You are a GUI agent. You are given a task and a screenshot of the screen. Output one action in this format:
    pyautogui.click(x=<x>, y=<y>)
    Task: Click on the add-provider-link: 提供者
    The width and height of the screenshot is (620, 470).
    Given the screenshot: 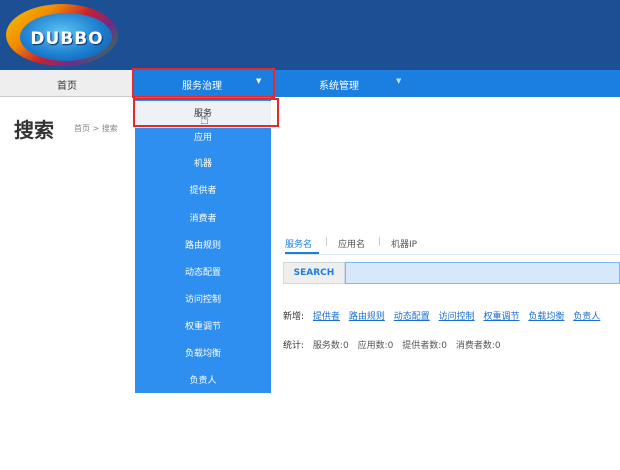 What is the action you would take?
    pyautogui.click(x=326, y=317)
    